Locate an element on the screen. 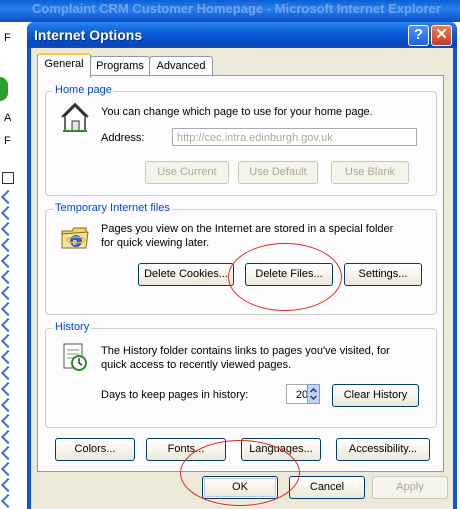 The width and height of the screenshot is (460, 509). background-glyph: A is located at coordinates (8, 118).